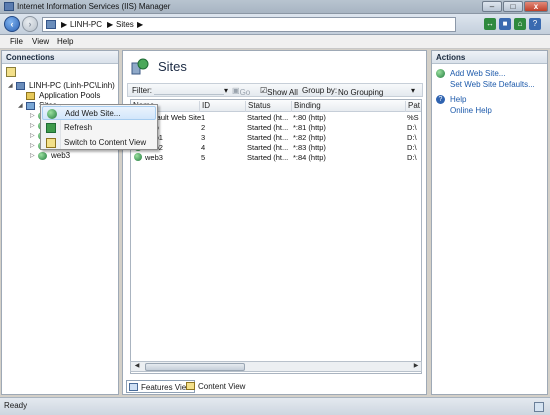  I want to click on status-text: Ready, so click(16, 405).